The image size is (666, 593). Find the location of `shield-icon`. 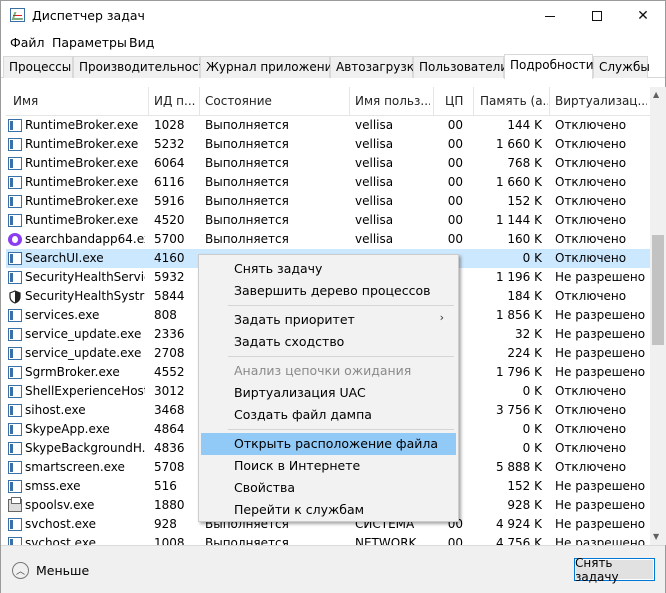

shield-icon is located at coordinates (15, 297).